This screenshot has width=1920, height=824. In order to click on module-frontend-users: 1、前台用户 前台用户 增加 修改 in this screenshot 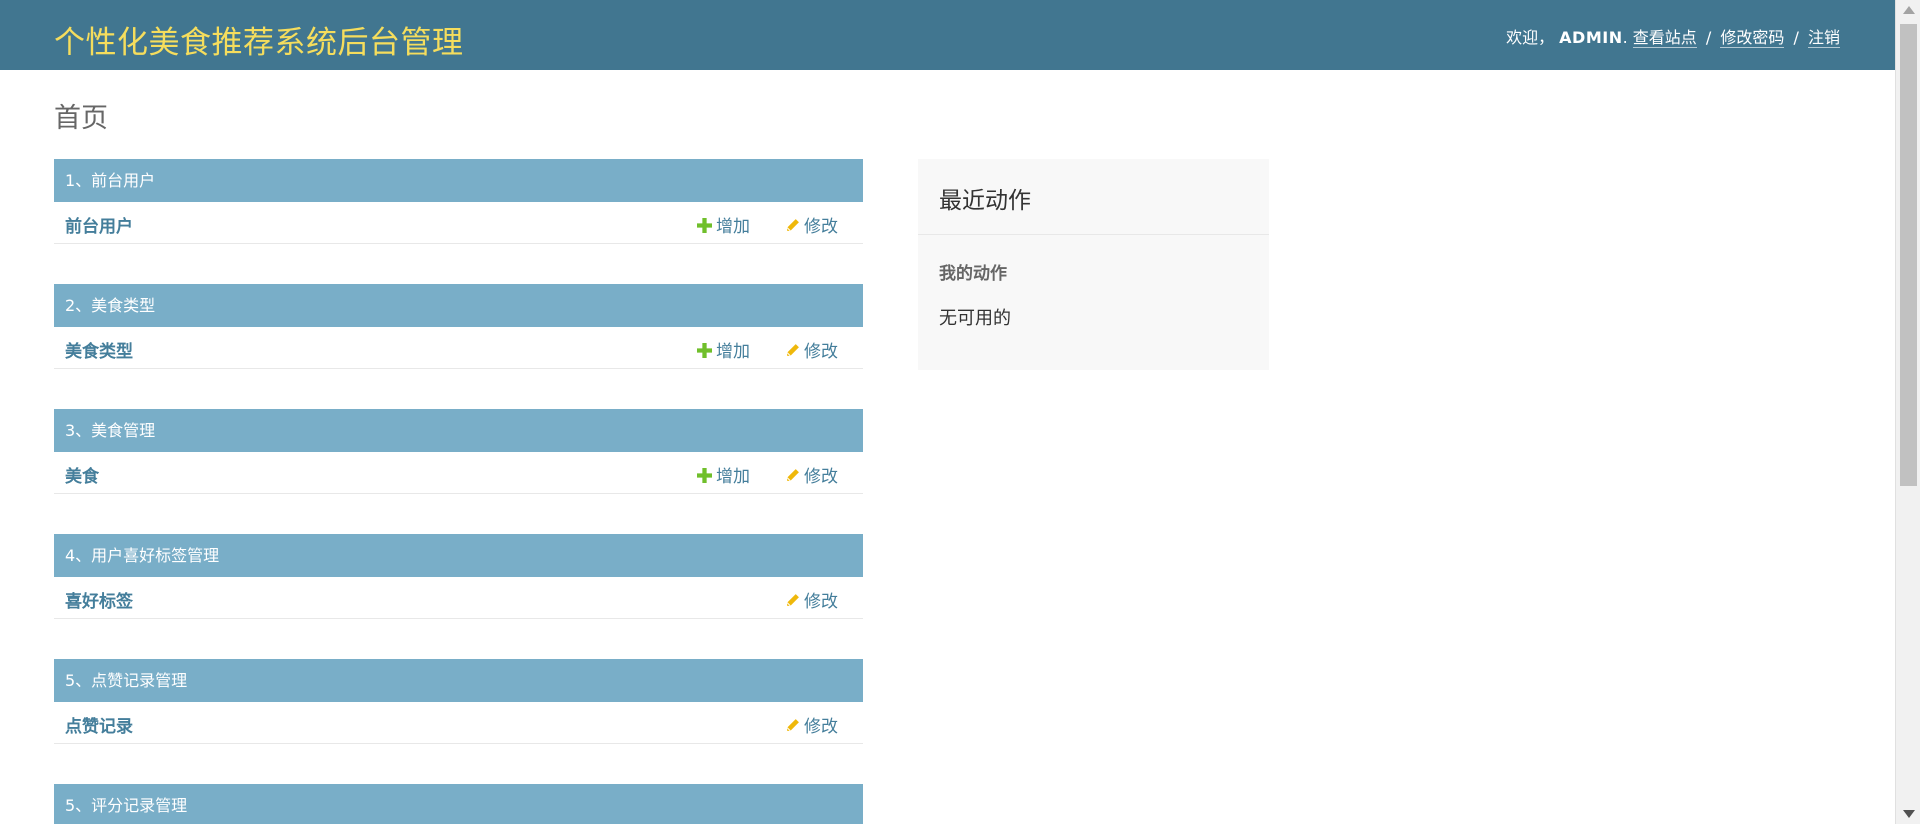, I will do `click(458, 201)`.